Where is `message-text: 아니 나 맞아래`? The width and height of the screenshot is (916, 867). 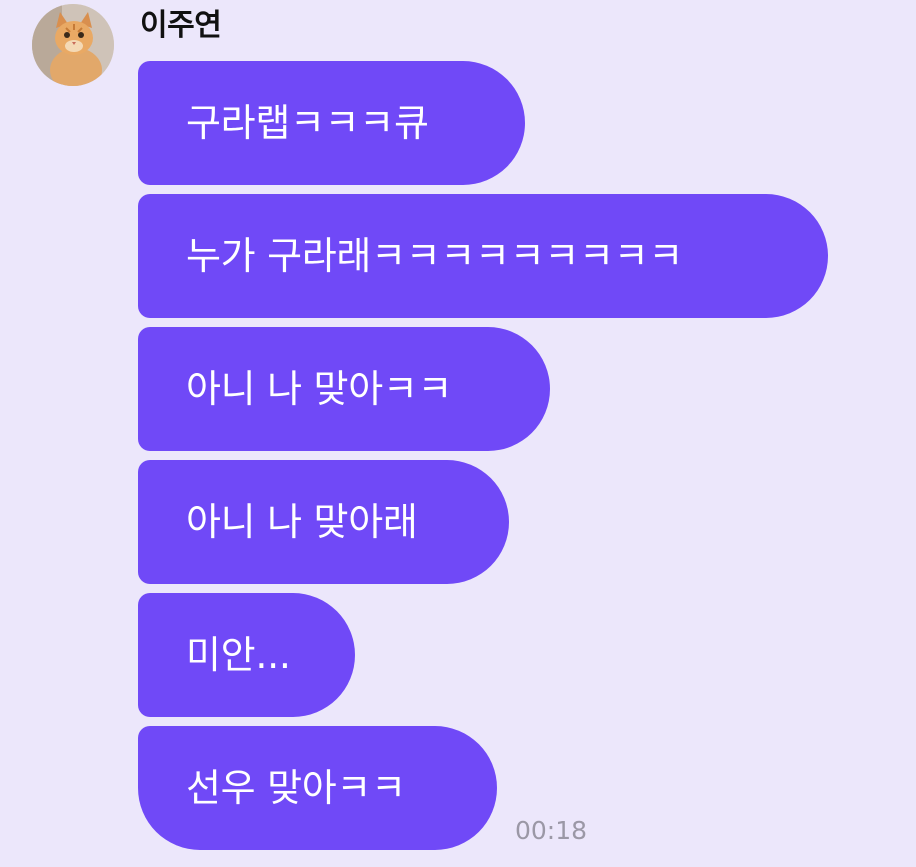
message-text: 아니 나 맞아래 is located at coordinates (302, 522).